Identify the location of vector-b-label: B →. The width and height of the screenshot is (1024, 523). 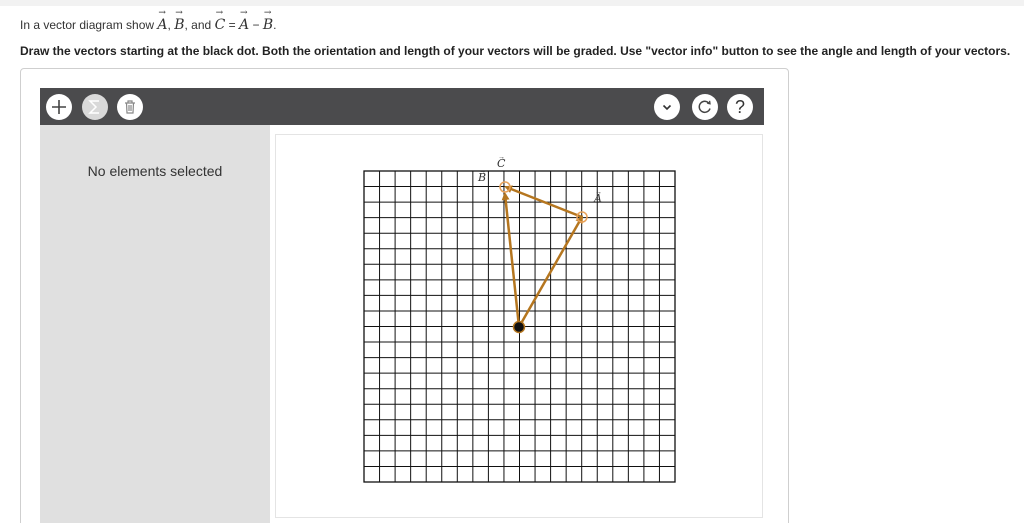
(481, 176).